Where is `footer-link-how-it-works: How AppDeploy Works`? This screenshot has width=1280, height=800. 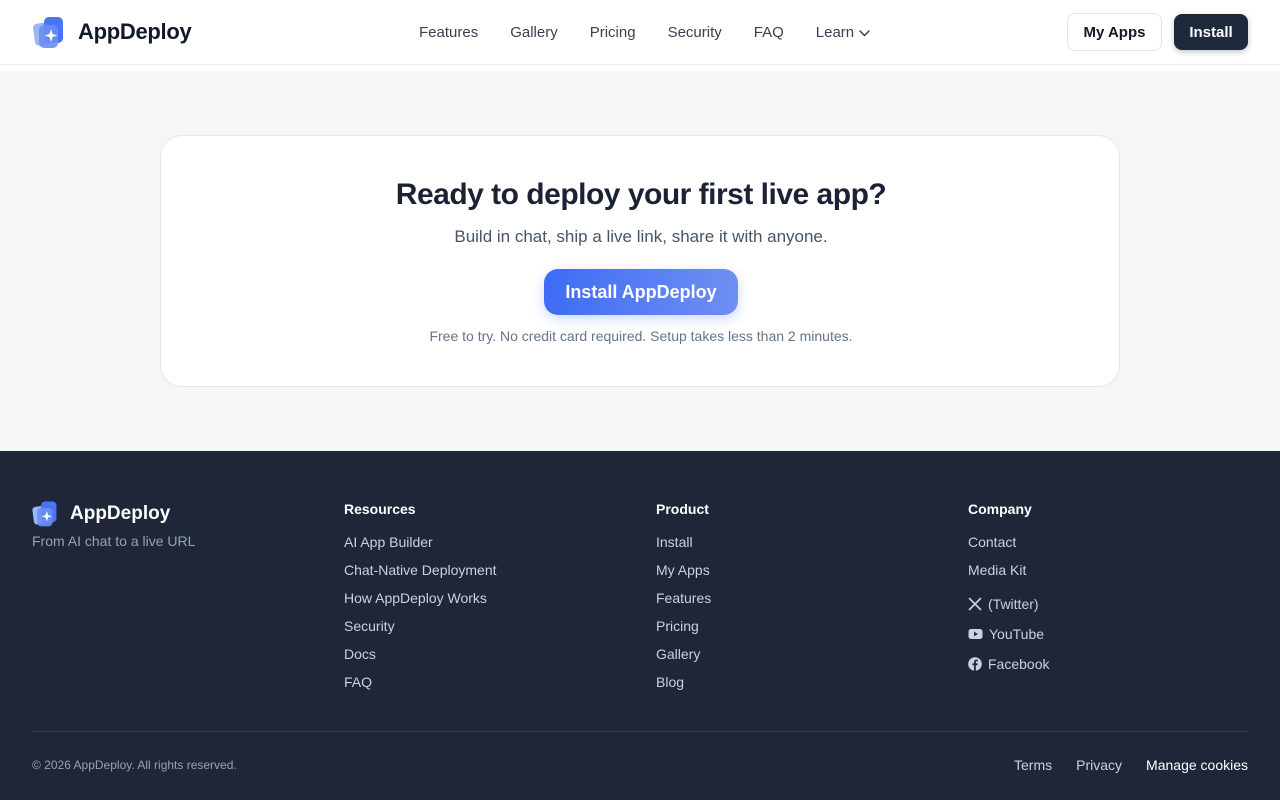 footer-link-how-it-works: How AppDeploy Works is located at coordinates (420, 603).